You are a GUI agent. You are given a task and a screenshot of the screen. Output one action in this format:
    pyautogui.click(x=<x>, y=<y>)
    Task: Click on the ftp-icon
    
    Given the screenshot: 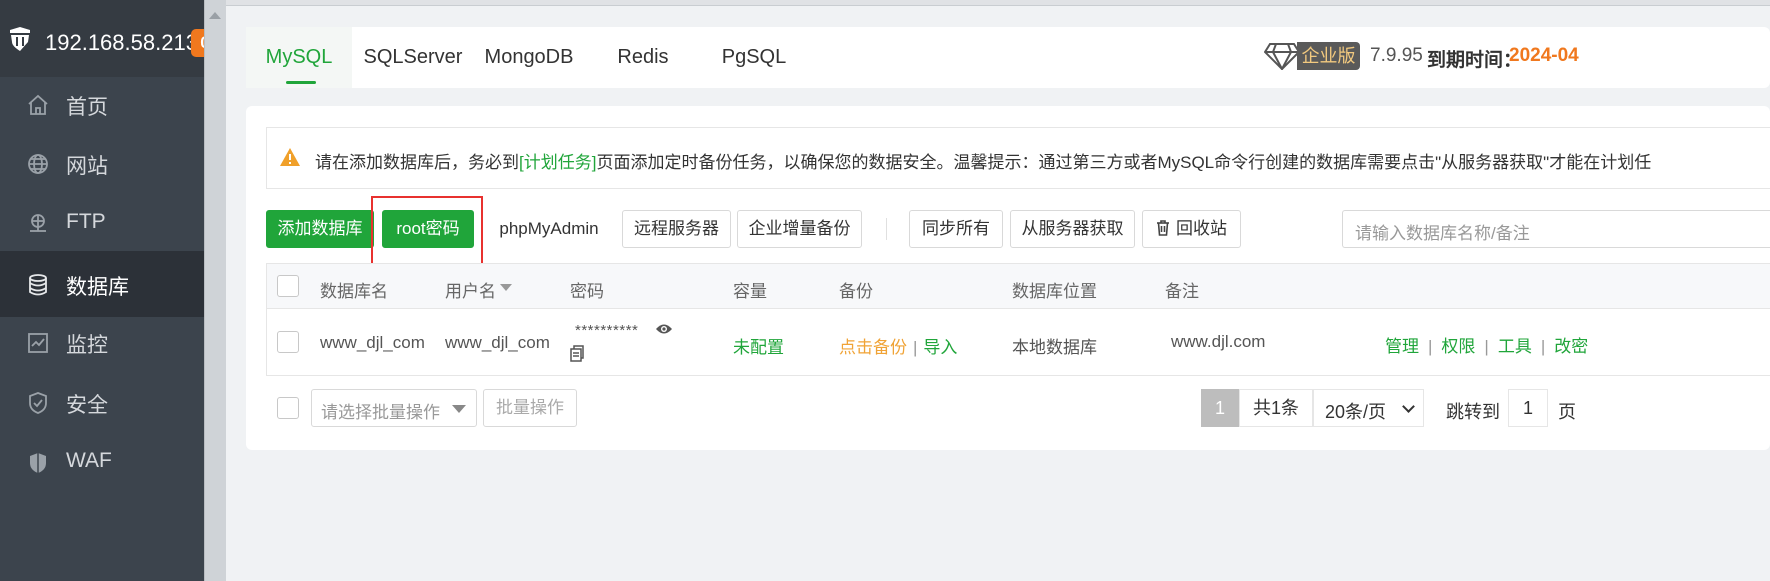 What is the action you would take?
    pyautogui.click(x=38, y=223)
    